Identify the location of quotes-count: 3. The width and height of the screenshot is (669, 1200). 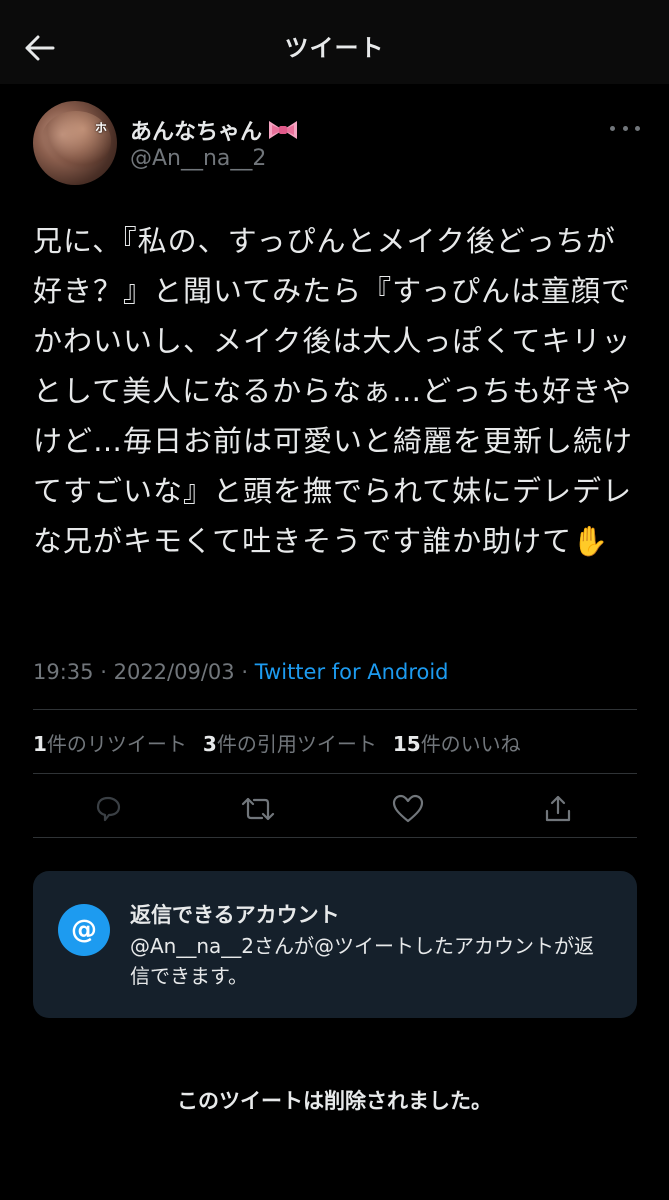
(209, 744).